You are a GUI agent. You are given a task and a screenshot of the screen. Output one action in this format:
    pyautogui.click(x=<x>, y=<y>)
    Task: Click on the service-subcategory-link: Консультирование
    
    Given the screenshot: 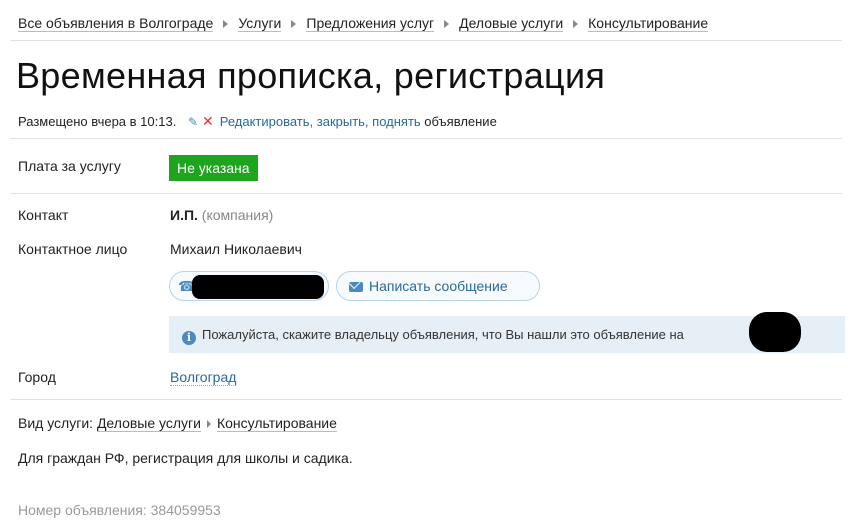 What is the action you would take?
    pyautogui.click(x=276, y=423)
    